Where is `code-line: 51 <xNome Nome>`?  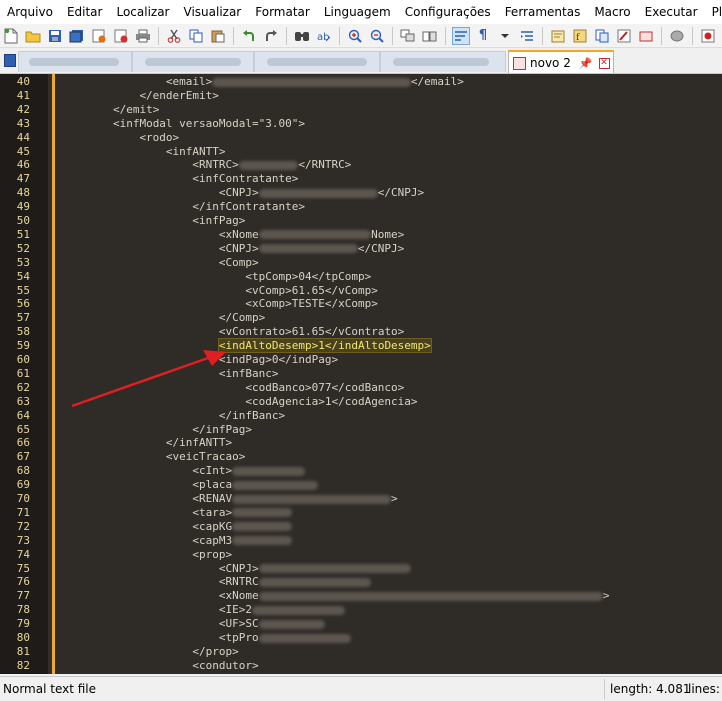 code-line: 51 <xNome Nome> is located at coordinates (361, 235).